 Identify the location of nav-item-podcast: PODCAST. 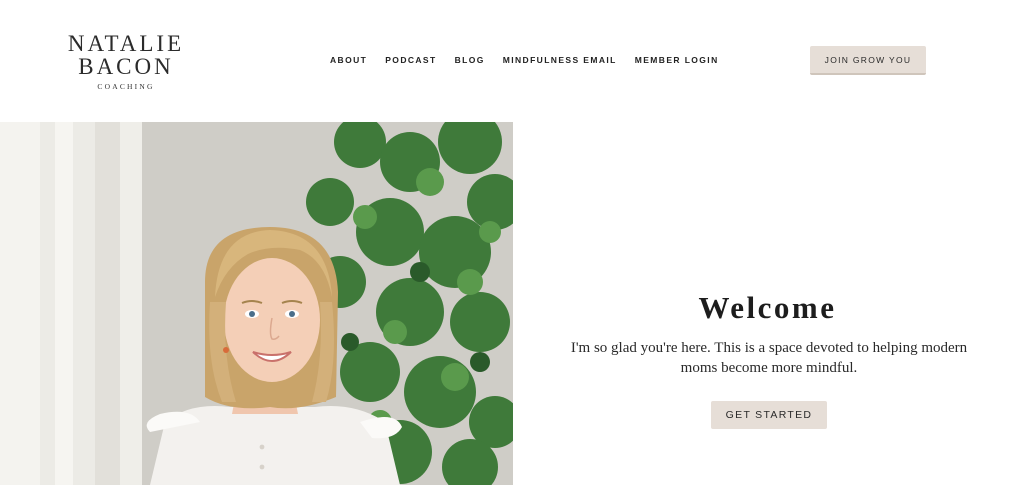
(410, 60).